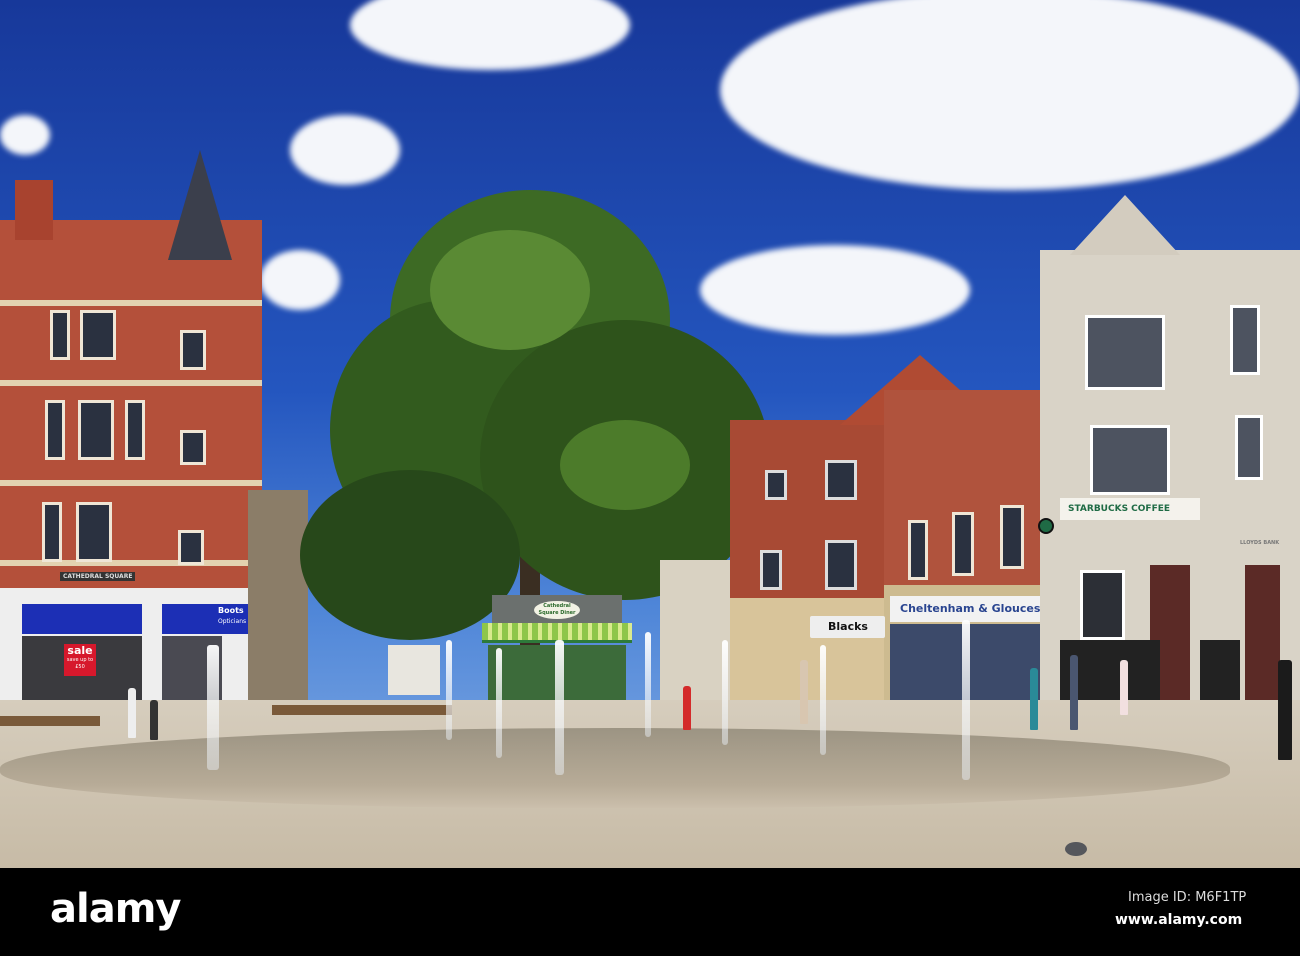  I want to click on turret-spire, so click(200, 205).